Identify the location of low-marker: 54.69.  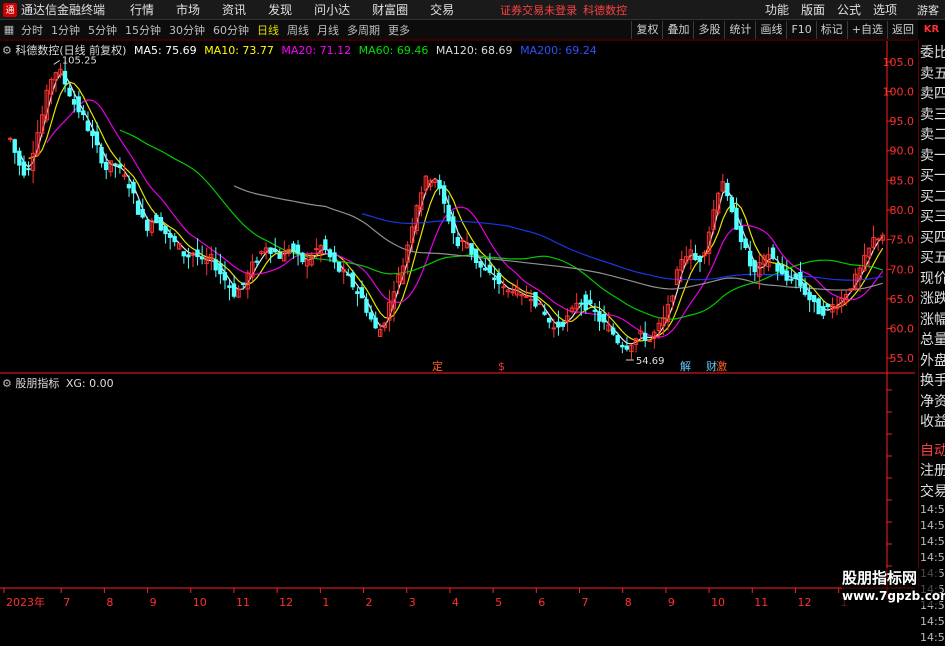
(650, 361).